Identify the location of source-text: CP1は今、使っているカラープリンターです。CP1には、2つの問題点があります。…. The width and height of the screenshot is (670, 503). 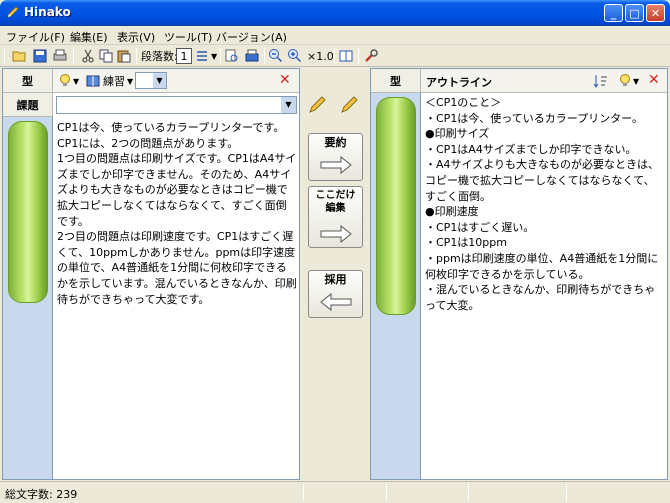
(177, 213).